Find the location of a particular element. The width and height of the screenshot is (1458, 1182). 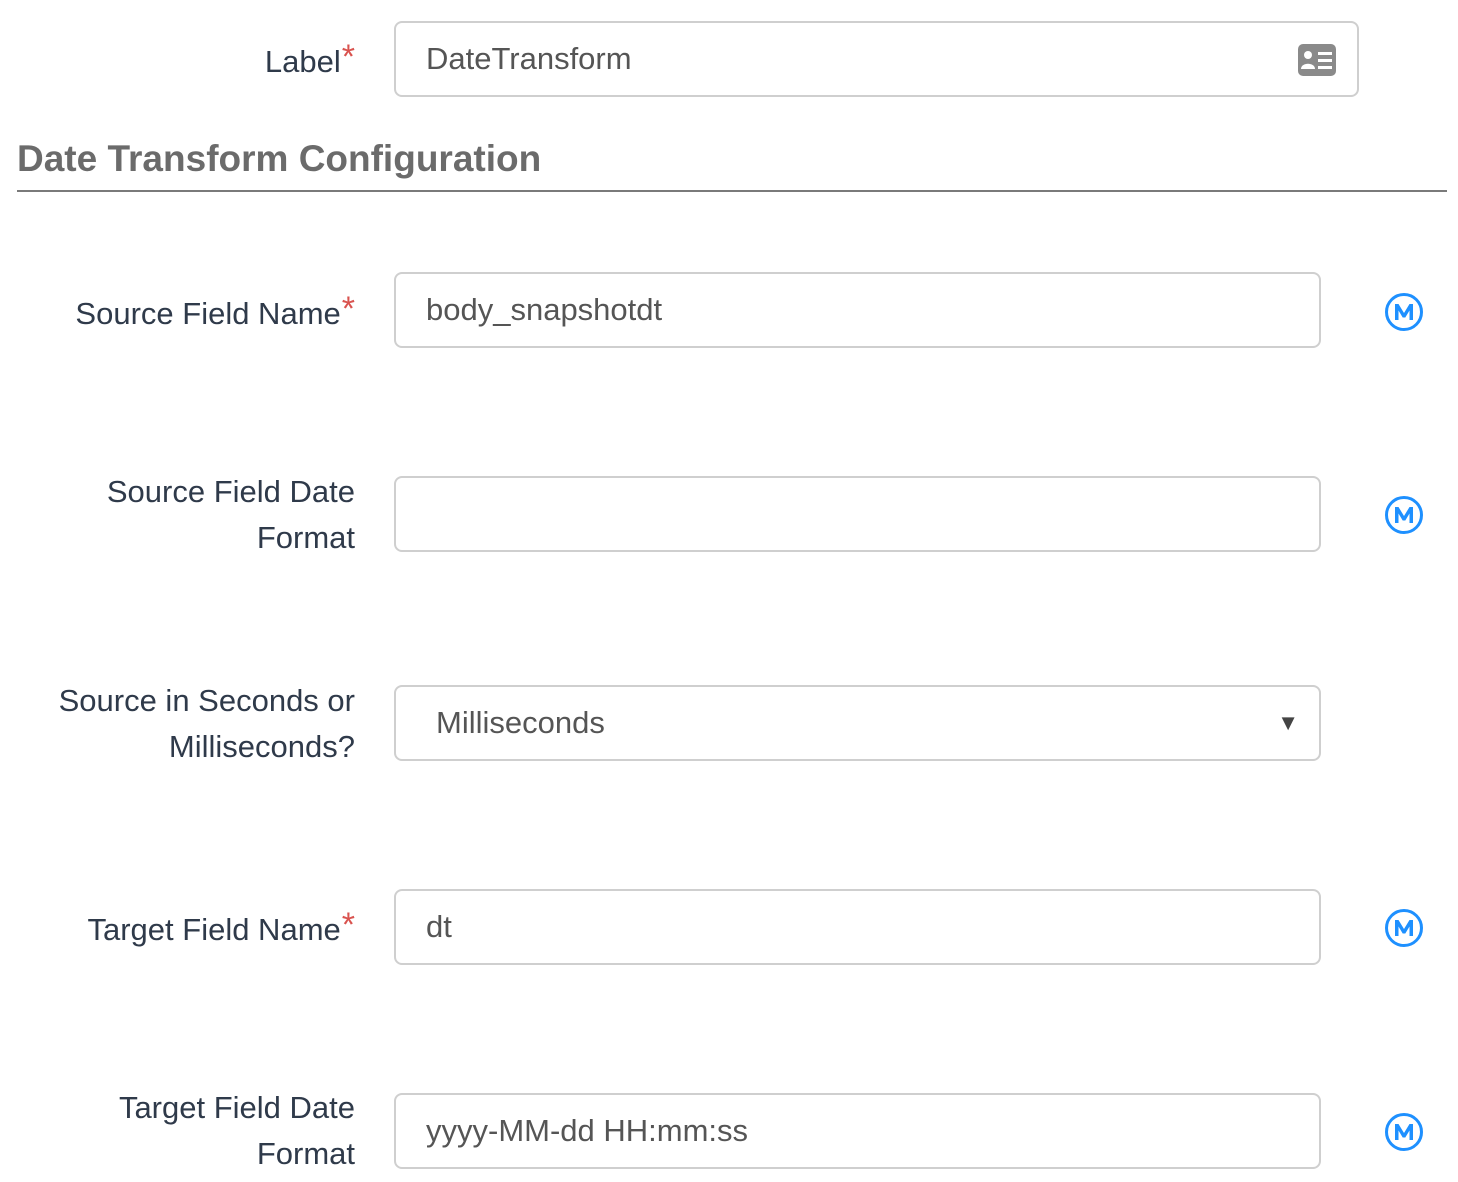

target-field-date-format-input: yyyy-MM-dd HH:mm:ss is located at coordinates (857, 1131).